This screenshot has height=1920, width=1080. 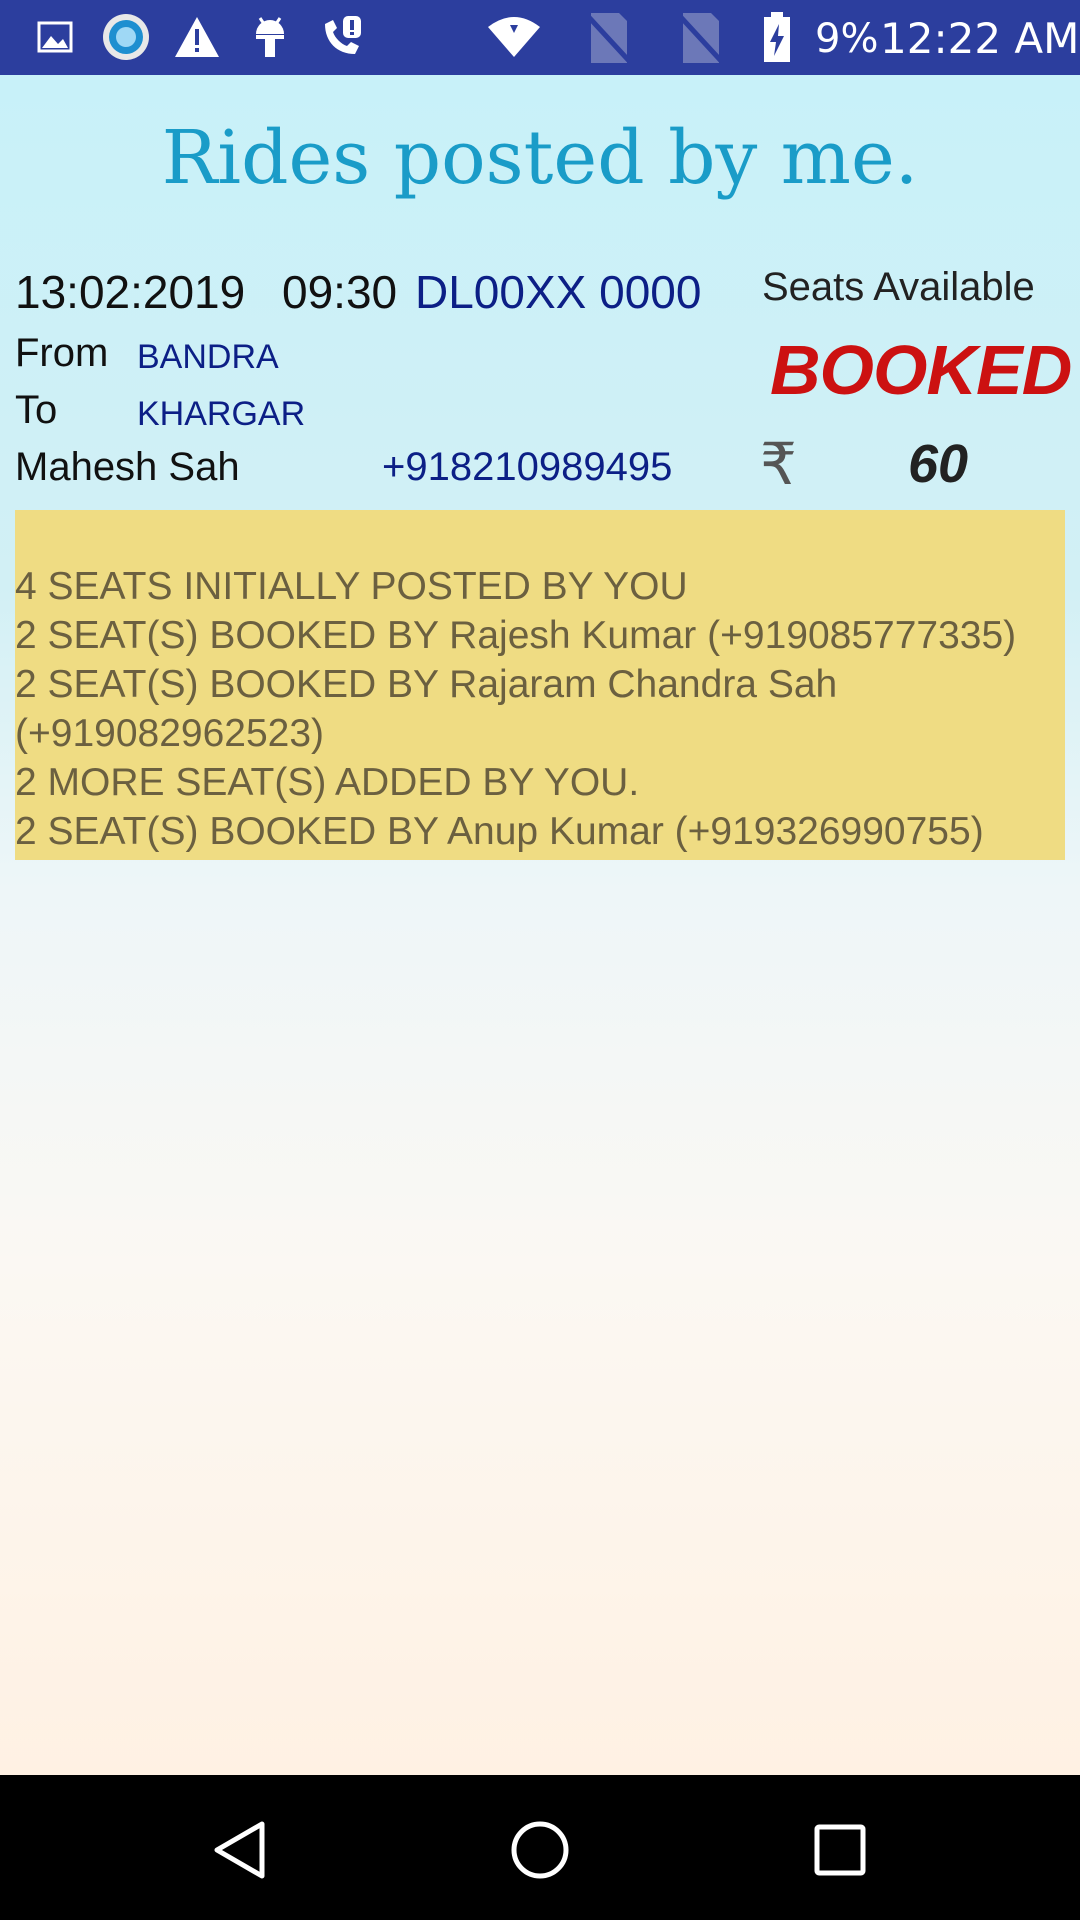 I want to click on booking-status: BOOKED, so click(x=921, y=370).